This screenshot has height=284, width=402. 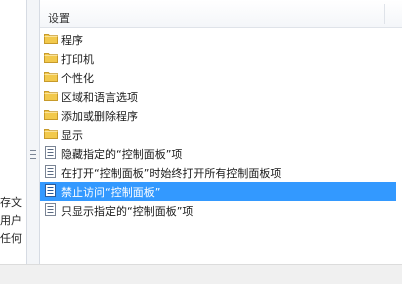 I want to click on list-item: 打印机, so click(x=218, y=58).